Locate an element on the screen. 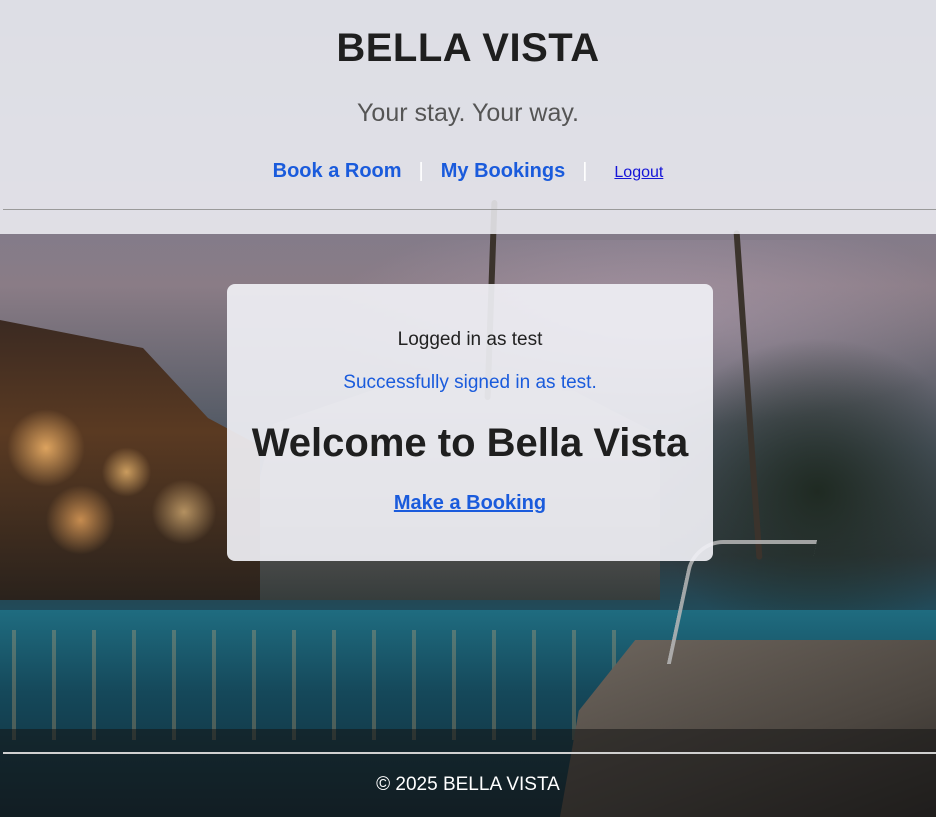 The width and height of the screenshot is (936, 817). footer-divider is located at coordinates (469, 753).